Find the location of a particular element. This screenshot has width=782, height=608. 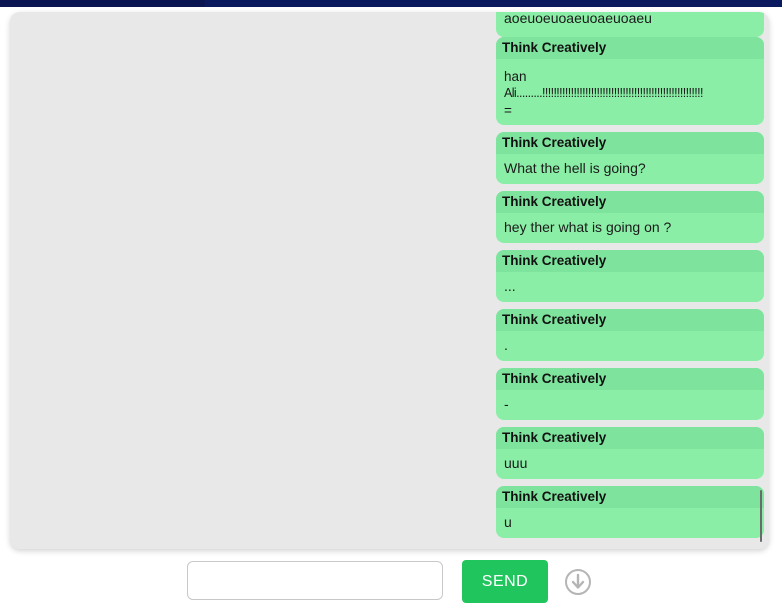

message-bubble: Think Creatively - is located at coordinates (630, 394).